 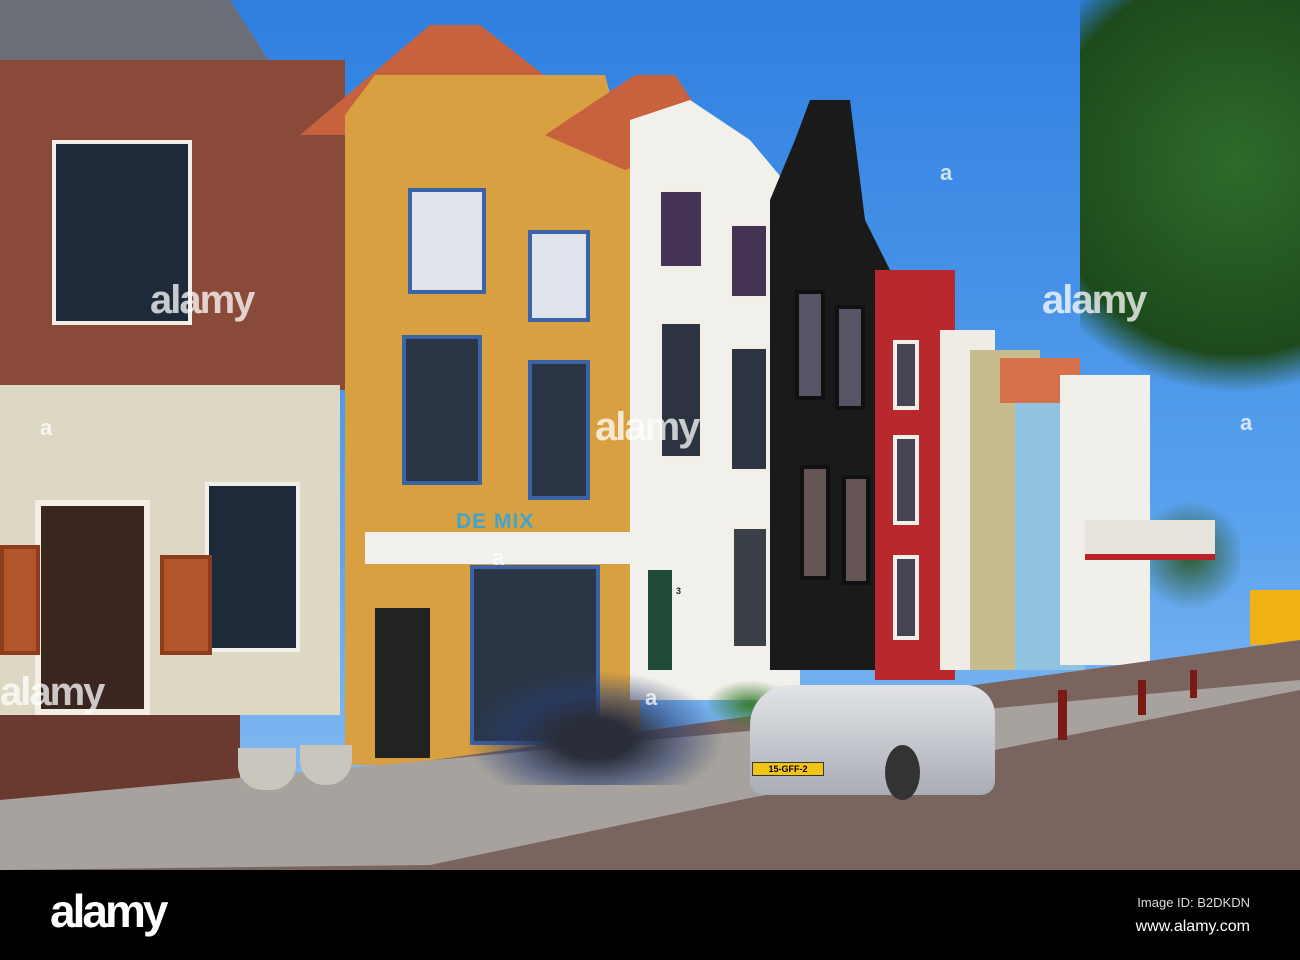 What do you see at coordinates (495, 521) in the screenshot?
I see `shop-sign: DE MIX` at bounding box center [495, 521].